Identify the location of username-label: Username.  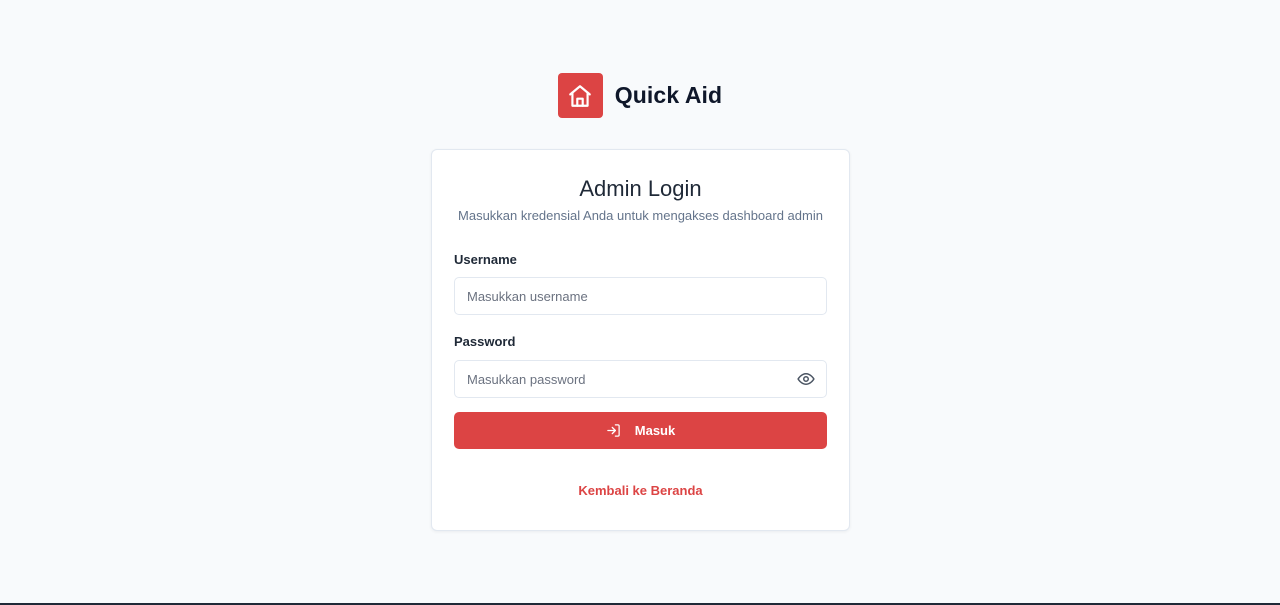
(485, 259).